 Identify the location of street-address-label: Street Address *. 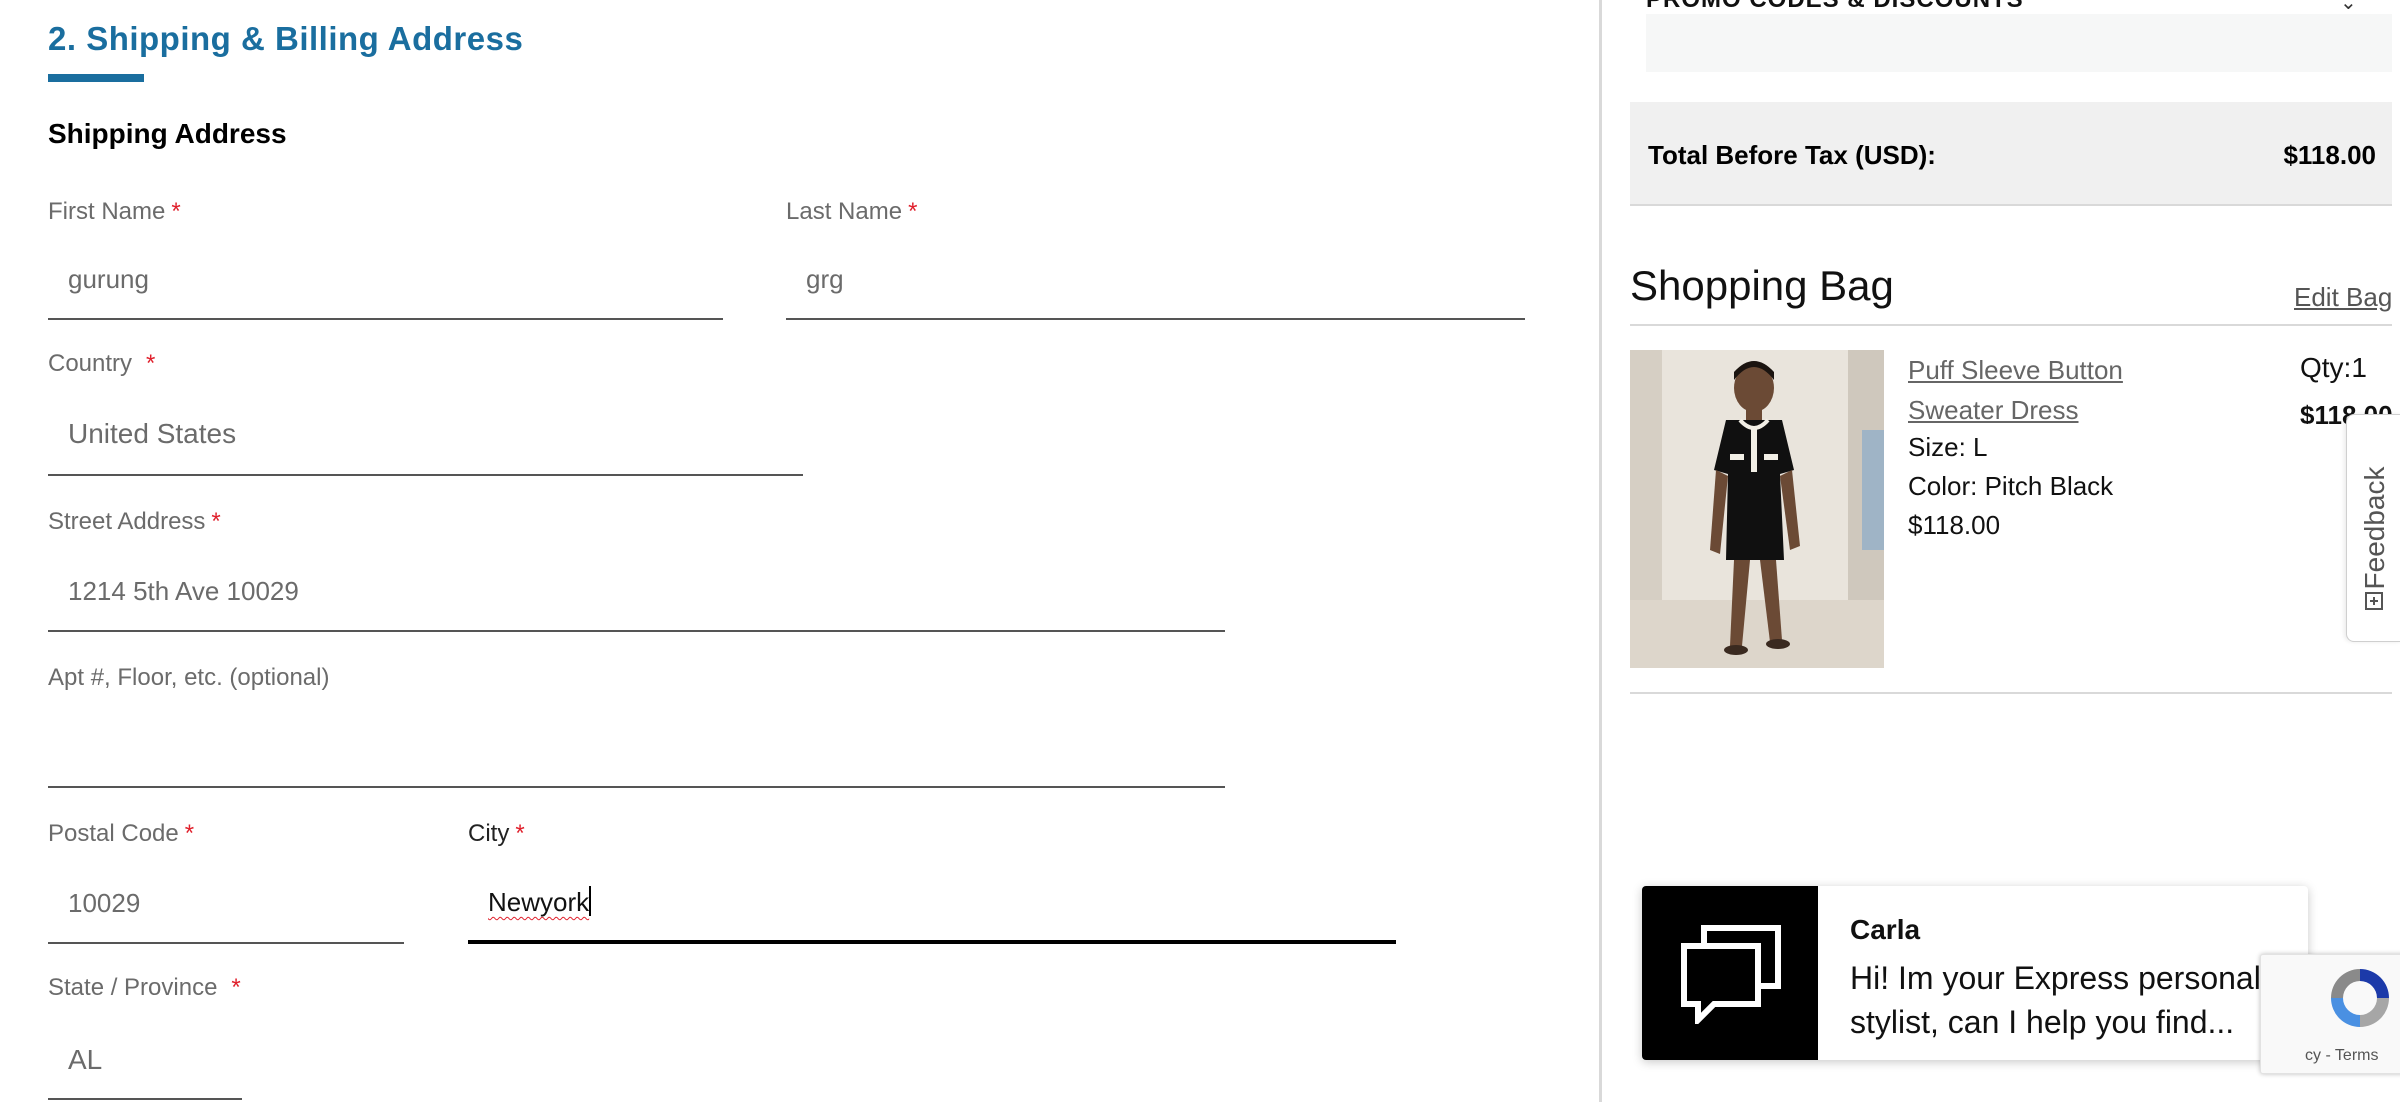
(134, 521).